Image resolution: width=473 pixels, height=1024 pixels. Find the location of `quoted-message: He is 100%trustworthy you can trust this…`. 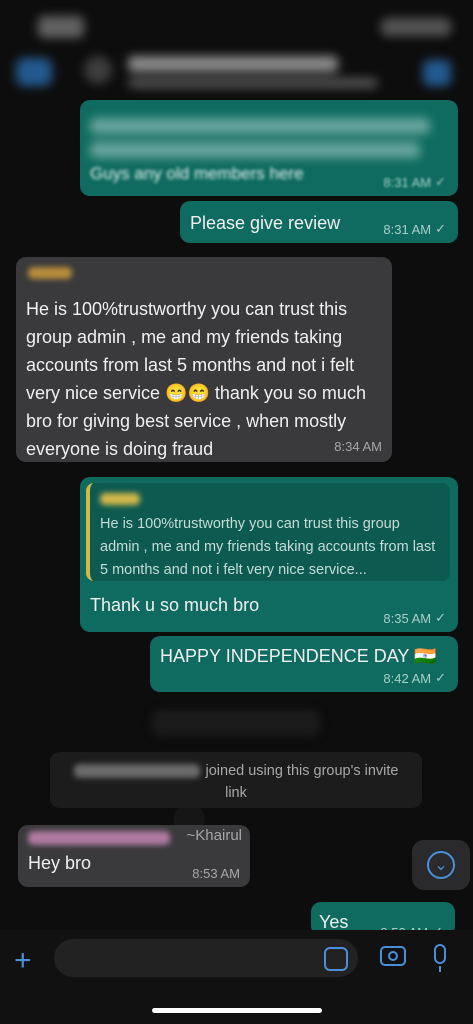

quoted-message: He is 100%trustworthy you can trust this… is located at coordinates (268, 532).